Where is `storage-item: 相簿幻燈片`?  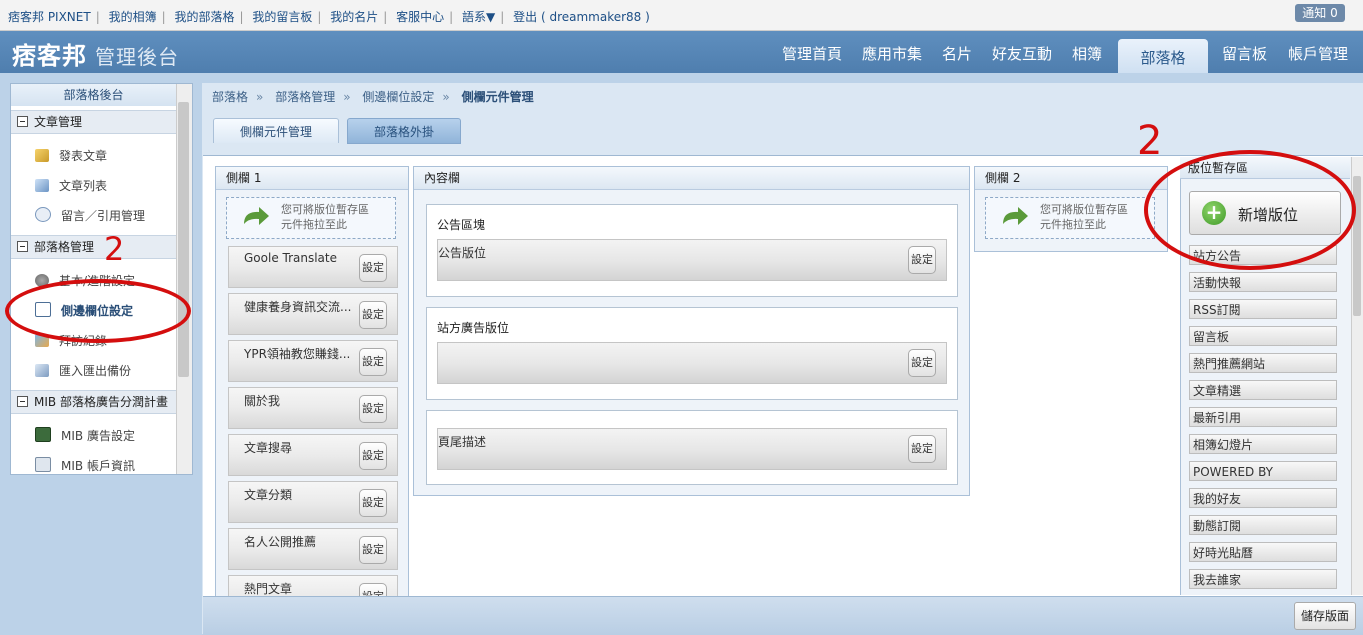
storage-item: 相簿幻燈片 is located at coordinates (1263, 444).